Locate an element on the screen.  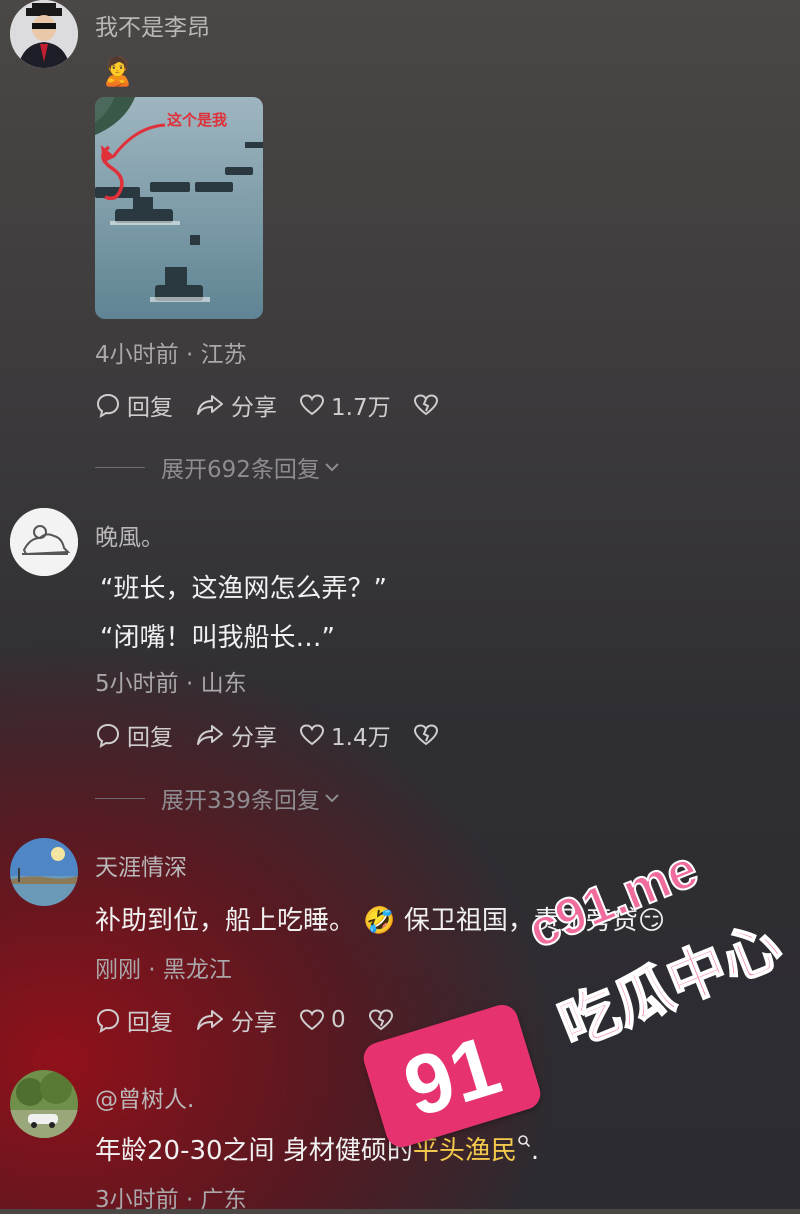
like-count: 1.7万 is located at coordinates (361, 408).